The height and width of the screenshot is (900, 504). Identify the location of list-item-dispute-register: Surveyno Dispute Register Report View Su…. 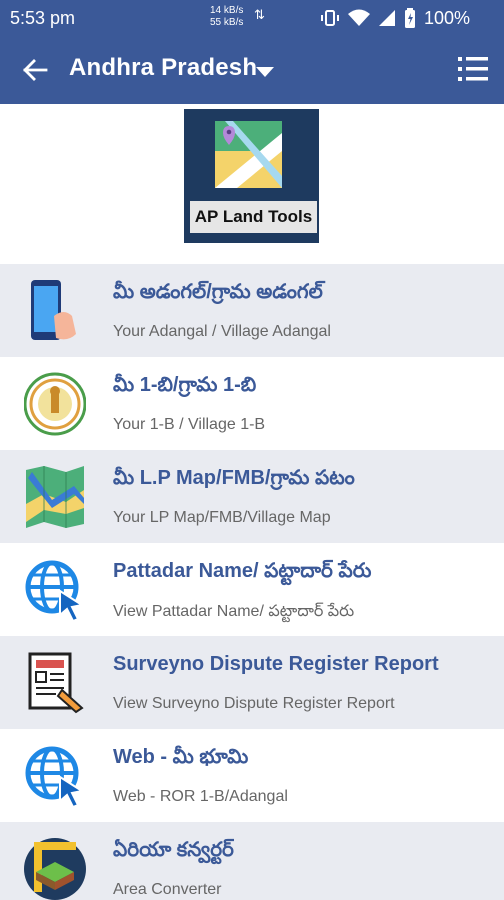
(252, 682).